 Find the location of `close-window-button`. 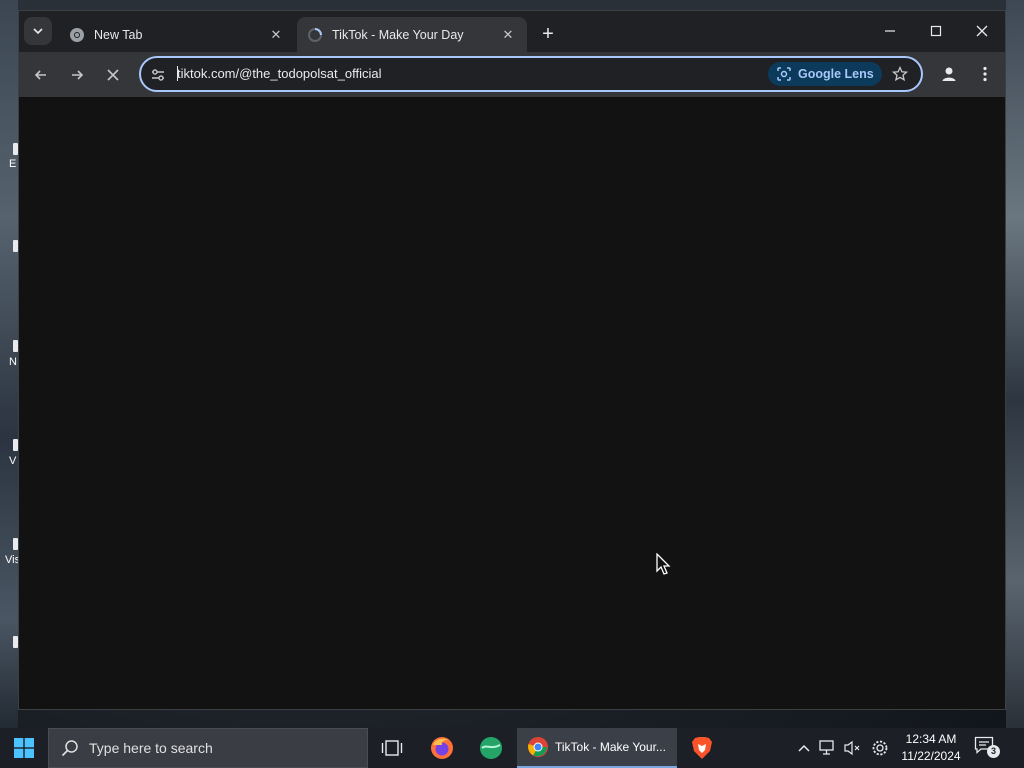

close-window-button is located at coordinates (982, 31).